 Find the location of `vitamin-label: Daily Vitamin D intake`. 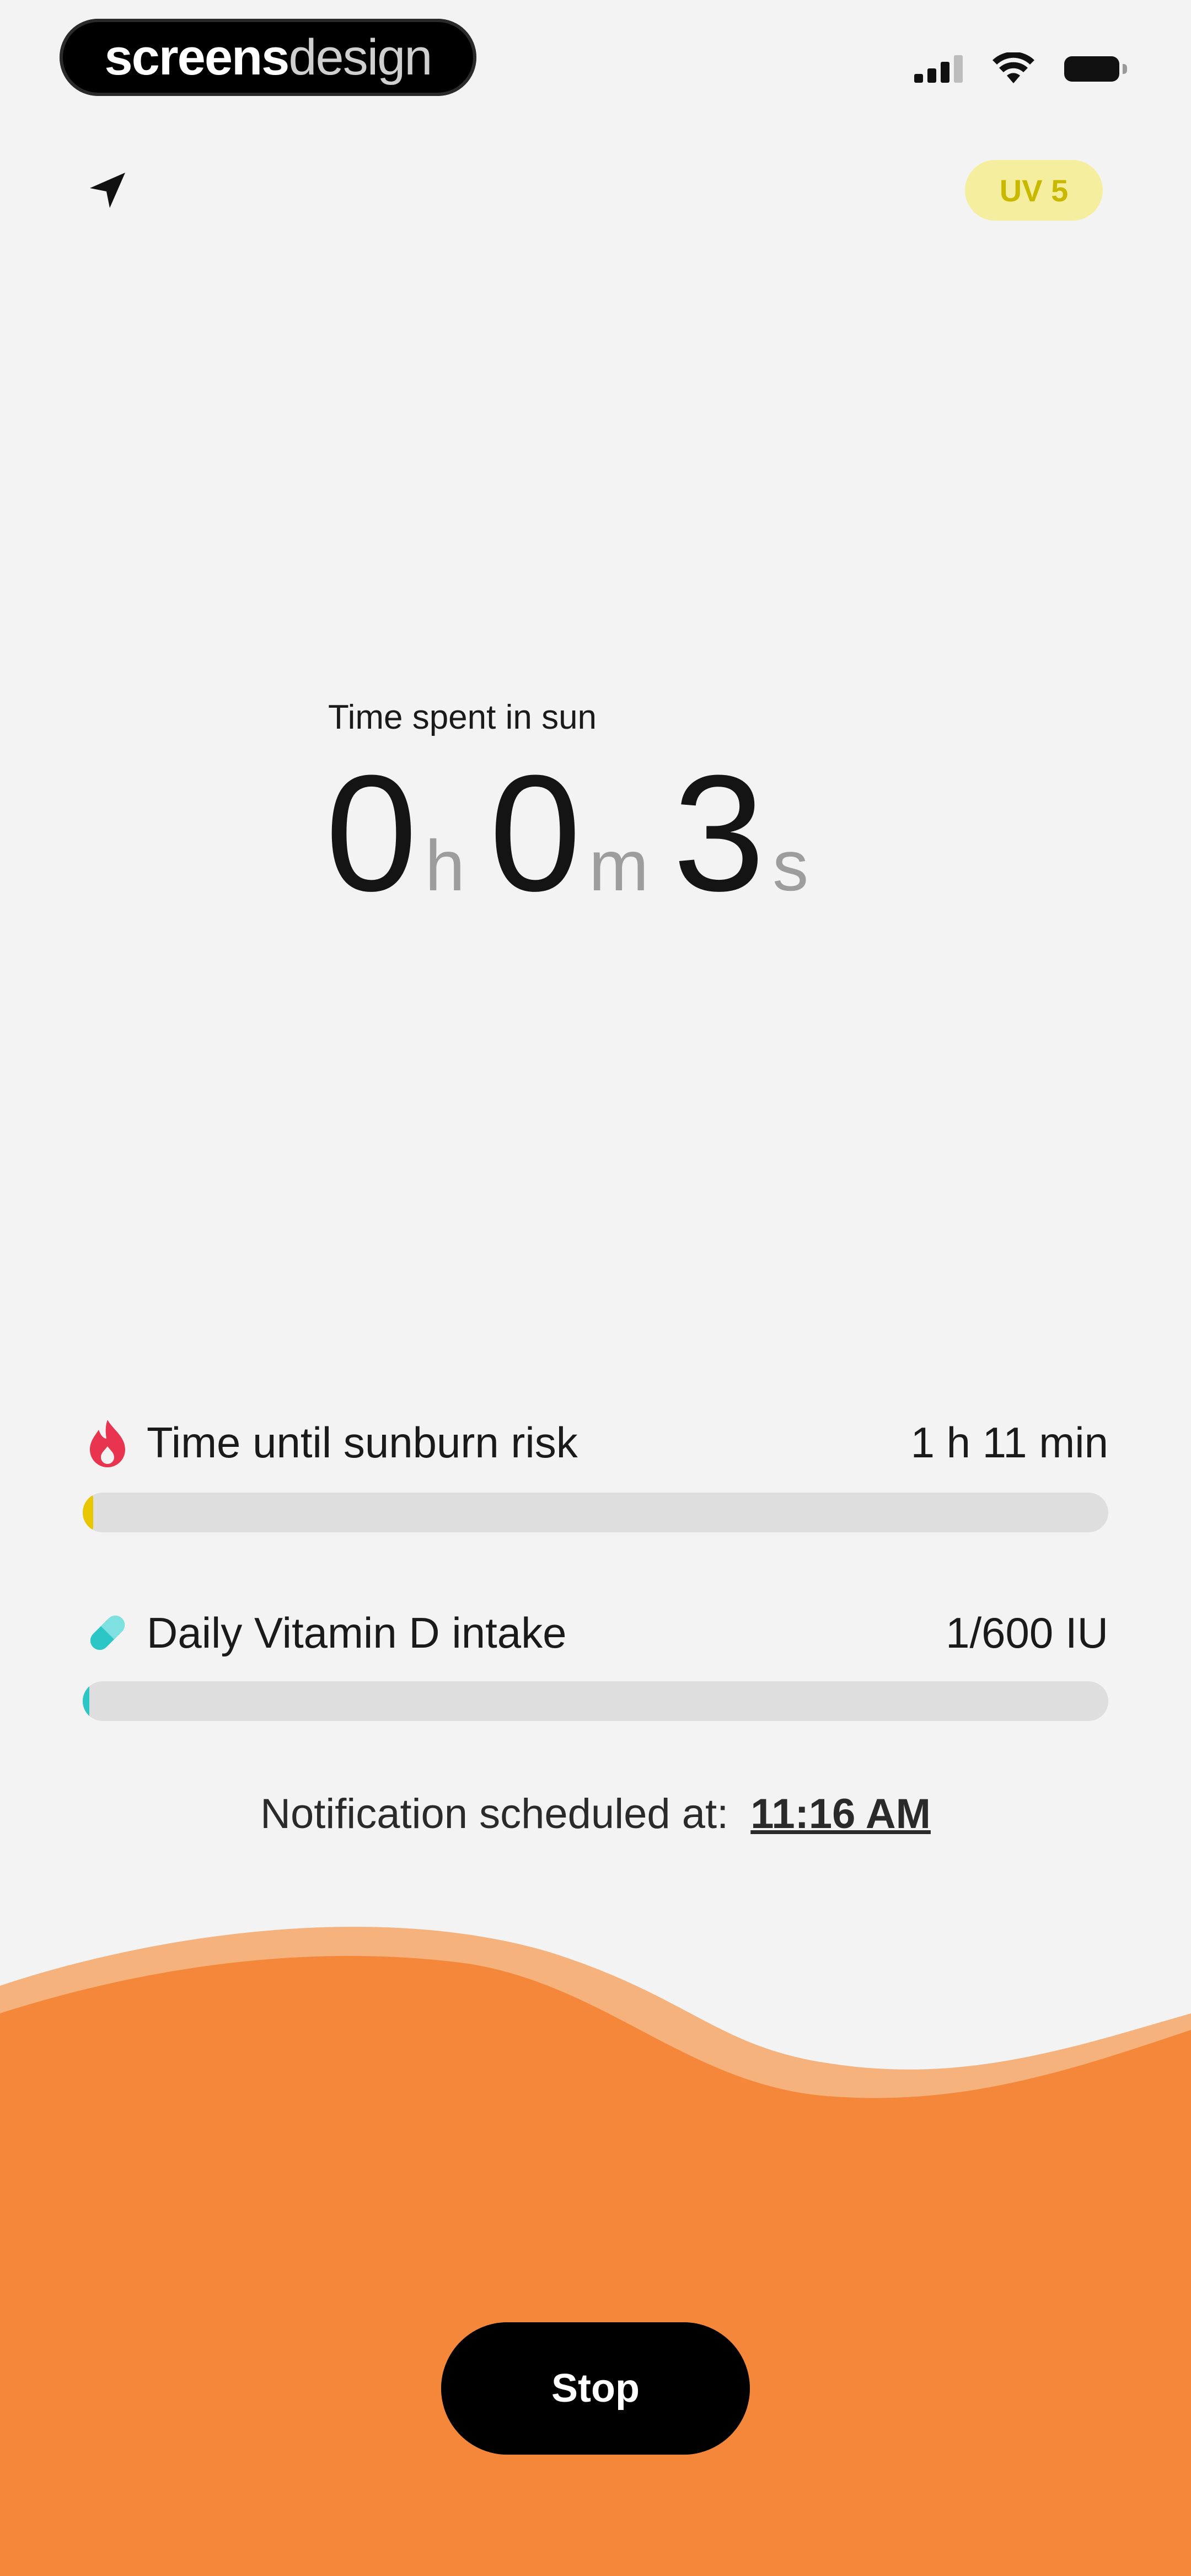

vitamin-label: Daily Vitamin D intake is located at coordinates (357, 1632).